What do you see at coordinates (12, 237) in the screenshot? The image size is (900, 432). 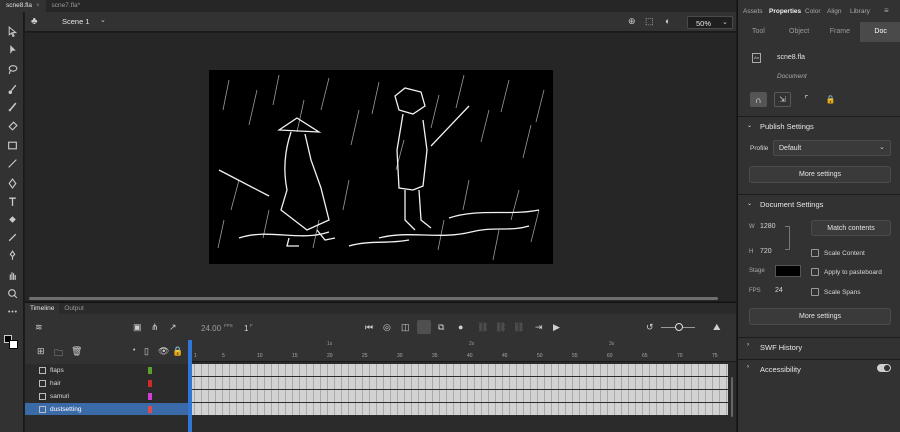 I see `eyedropper-tool-icon` at bounding box center [12, 237].